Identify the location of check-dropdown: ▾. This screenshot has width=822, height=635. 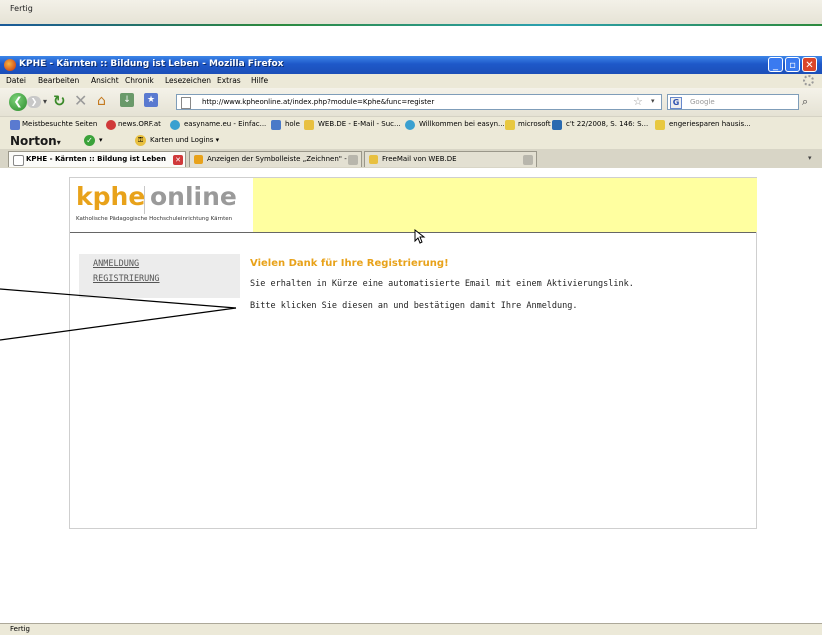
(101, 140).